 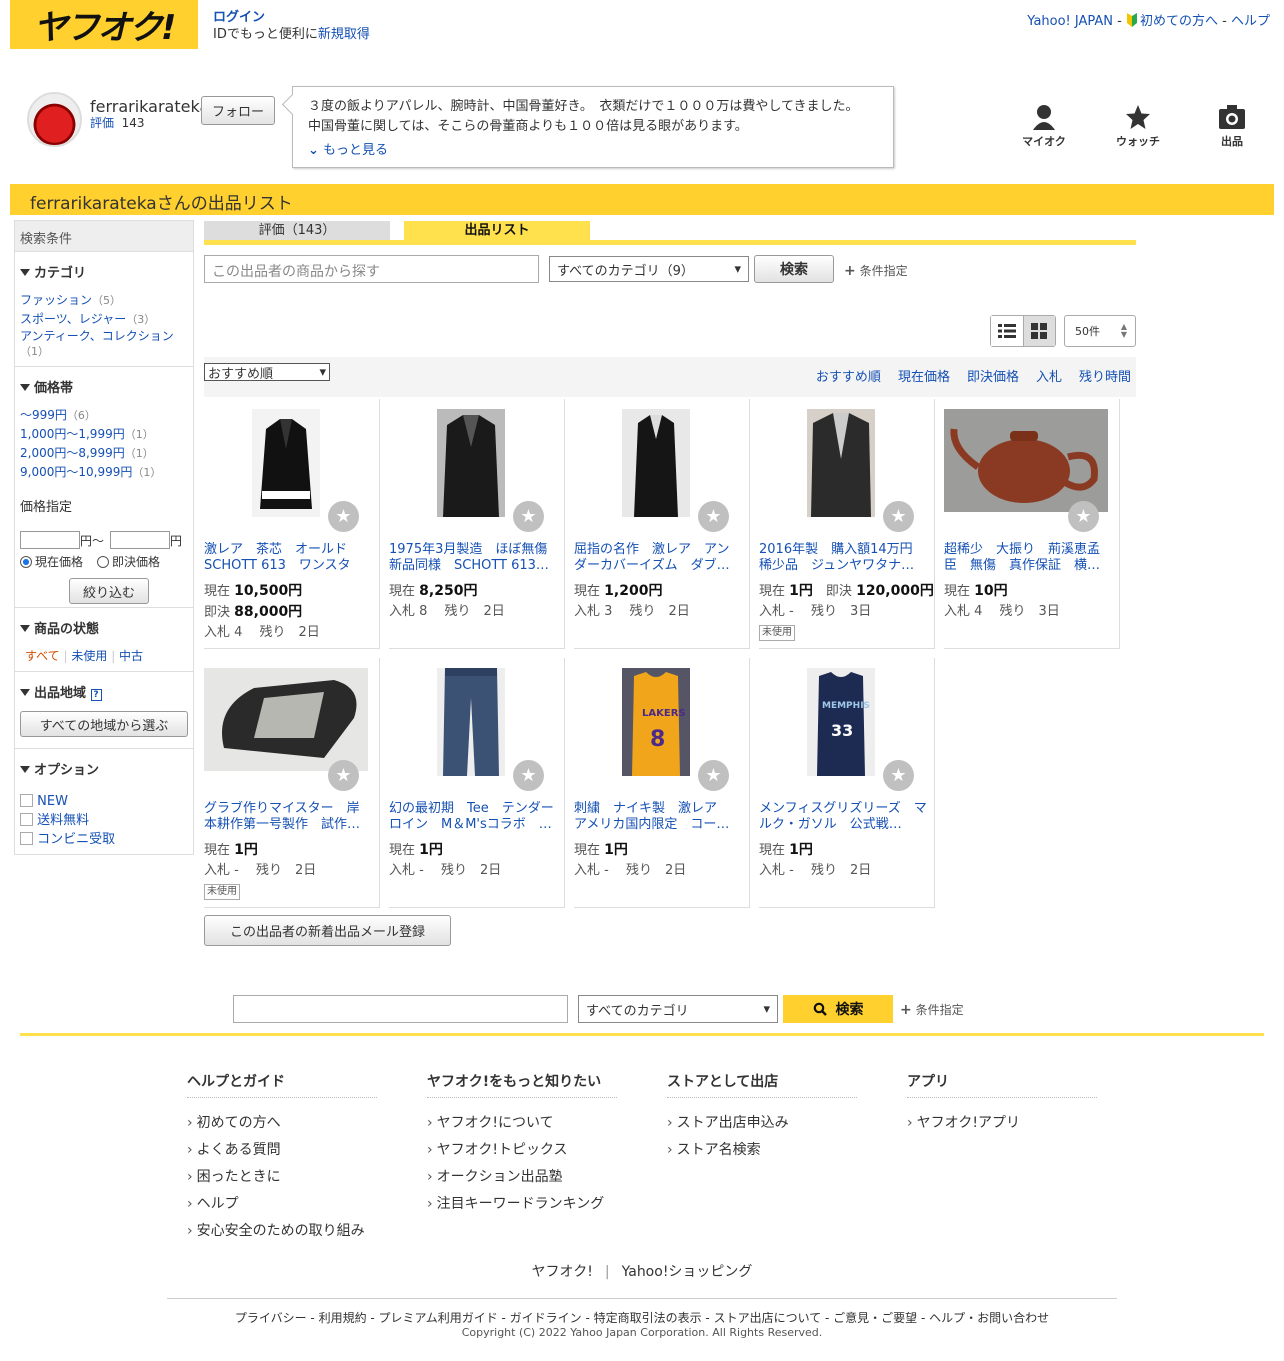 What do you see at coordinates (104, 627) in the screenshot?
I see `section-title: 商品の状態` at bounding box center [104, 627].